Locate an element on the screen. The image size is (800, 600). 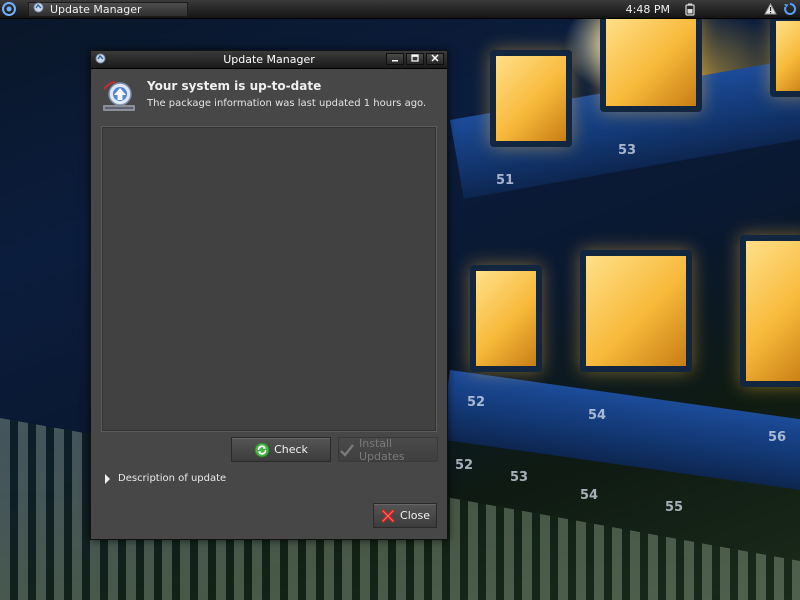
check-button: Check is located at coordinates (281, 449).